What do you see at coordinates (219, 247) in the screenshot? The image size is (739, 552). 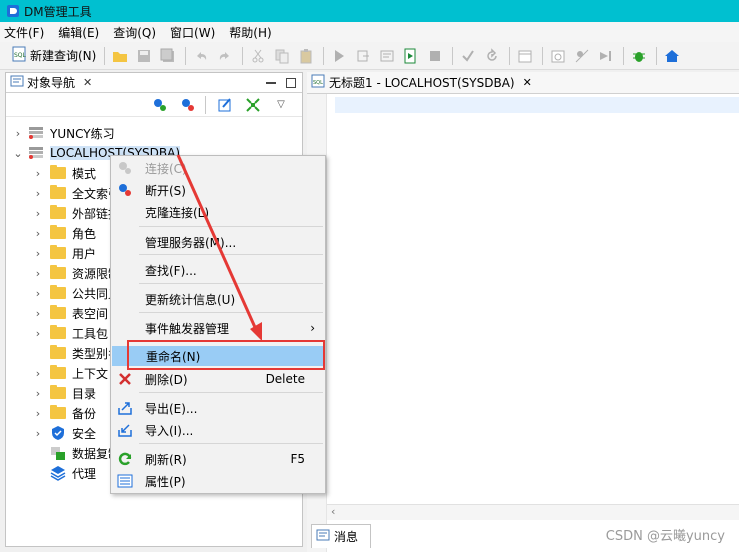 I see `annotation-arrow` at bounding box center [219, 247].